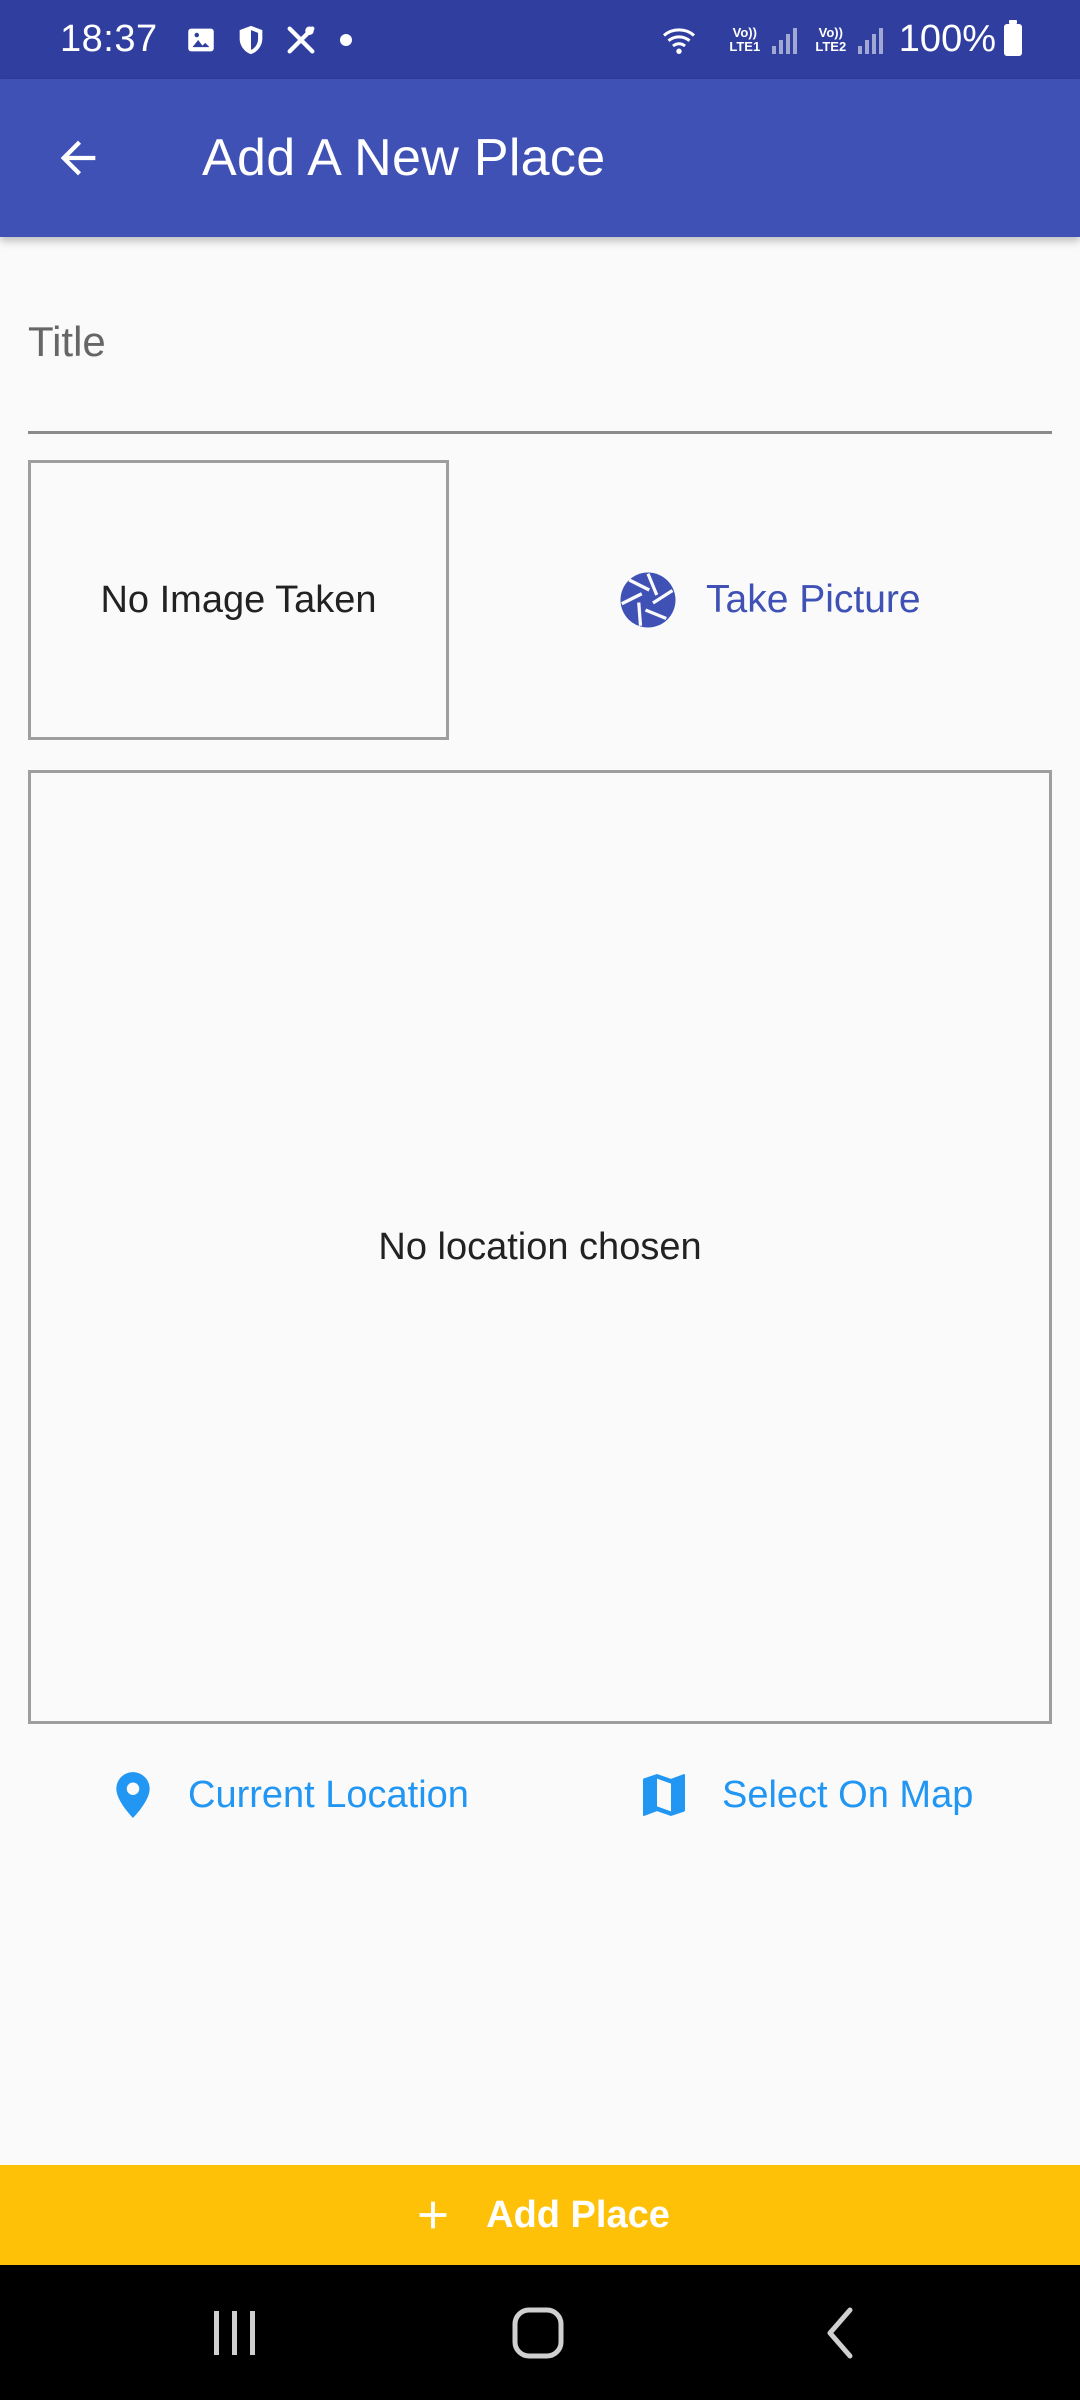  I want to click on shield-icon, so click(250, 39).